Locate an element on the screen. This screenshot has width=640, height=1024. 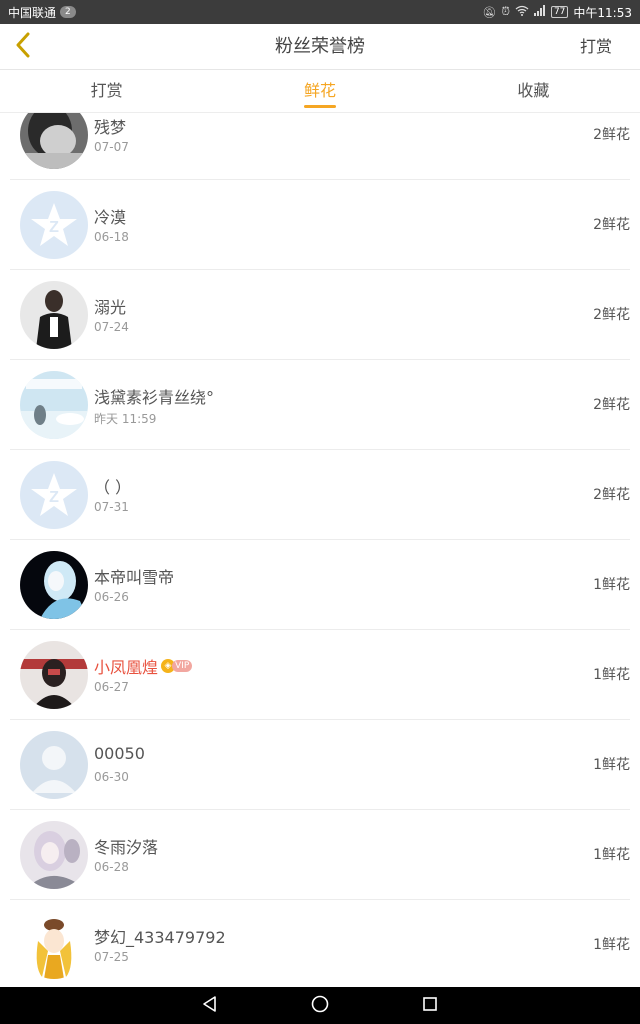
notification-count-badge: 2 is located at coordinates (68, 12).